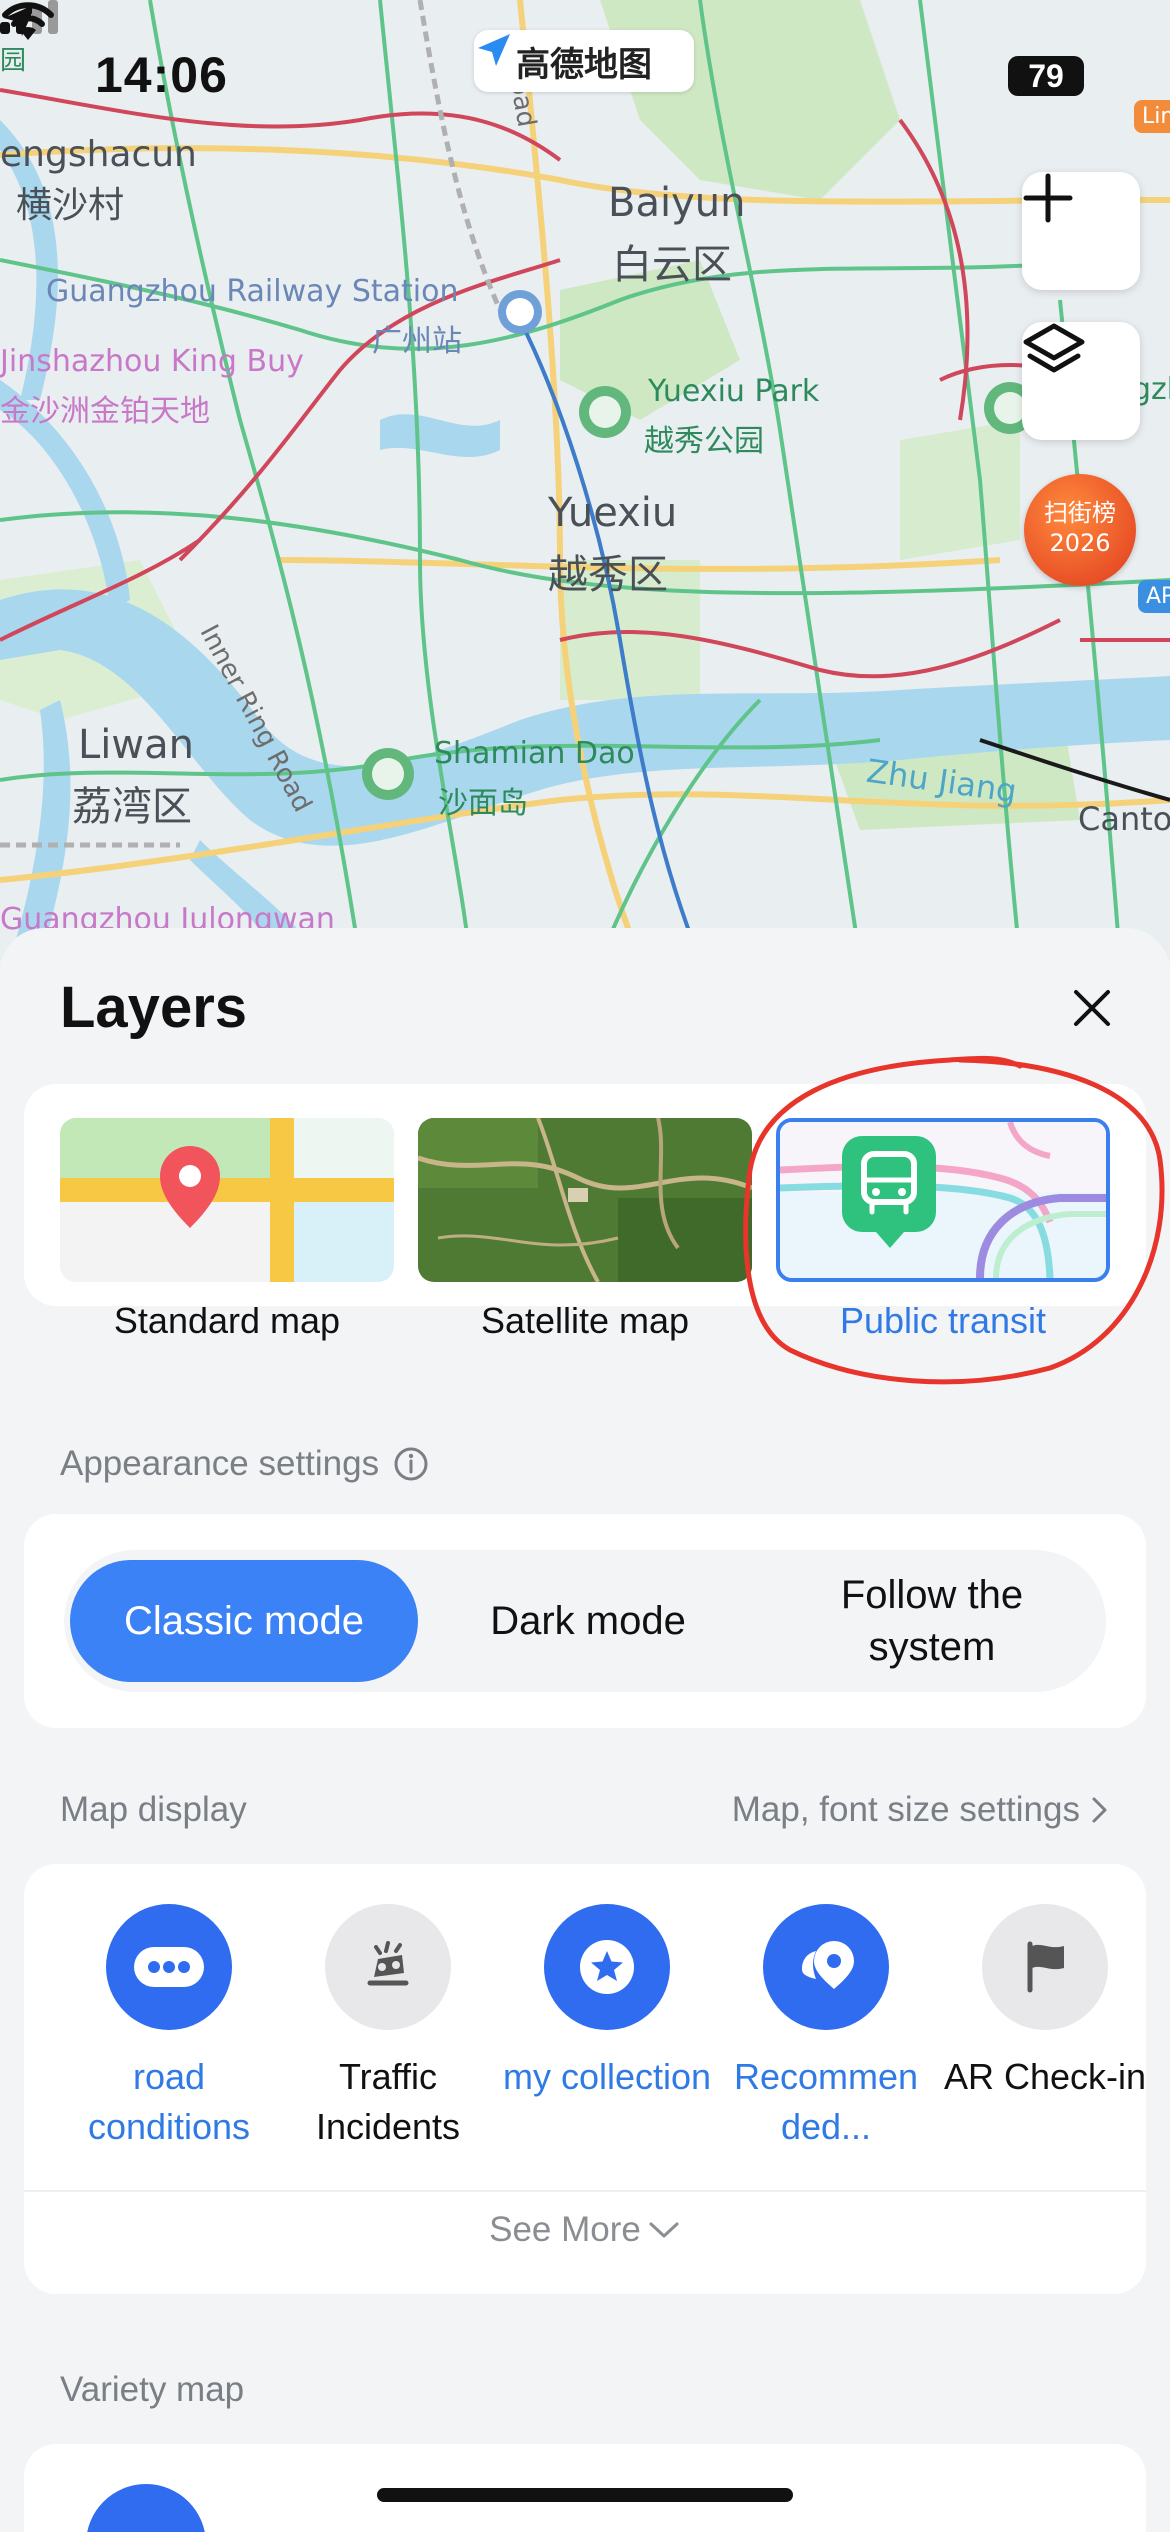  I want to click on ar-check-in-label: AR Check-in, so click(1045, 2076).